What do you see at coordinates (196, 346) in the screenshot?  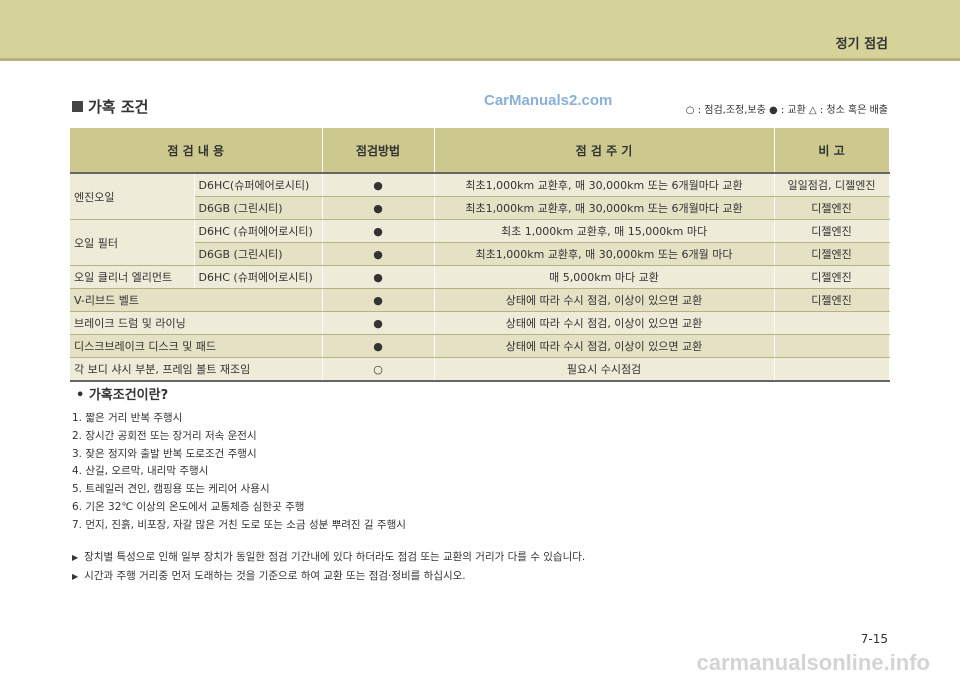 I see `row-item: 디스크브레이크 디스크 및 패드` at bounding box center [196, 346].